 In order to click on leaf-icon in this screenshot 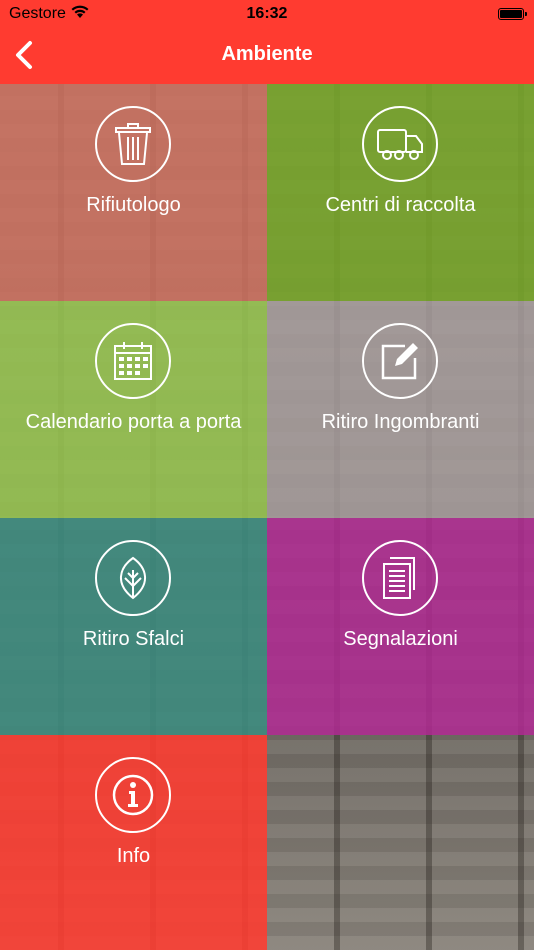, I will do `click(133, 578)`.